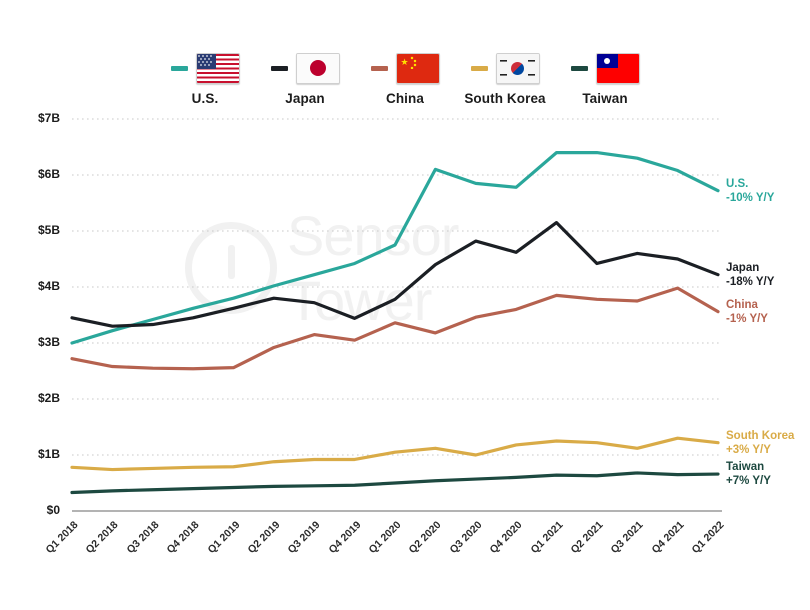 The width and height of the screenshot is (810, 610). I want to click on end-label-name: China, so click(742, 304).